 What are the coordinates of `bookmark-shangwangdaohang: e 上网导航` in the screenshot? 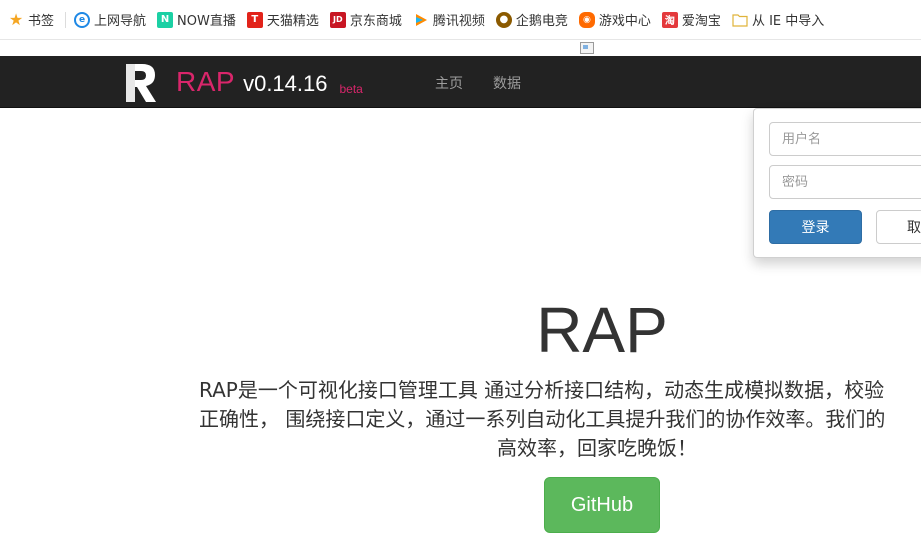 It's located at (110, 19).